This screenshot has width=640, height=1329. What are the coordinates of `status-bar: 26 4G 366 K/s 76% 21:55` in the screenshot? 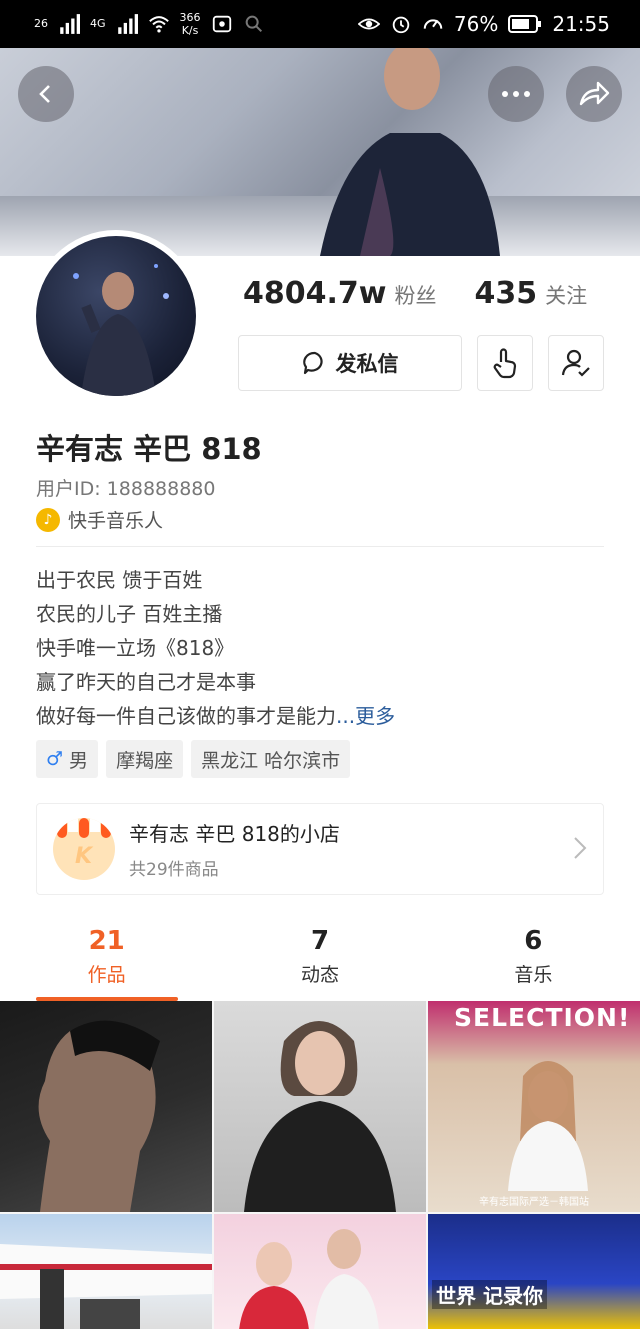 It's located at (320, 24).